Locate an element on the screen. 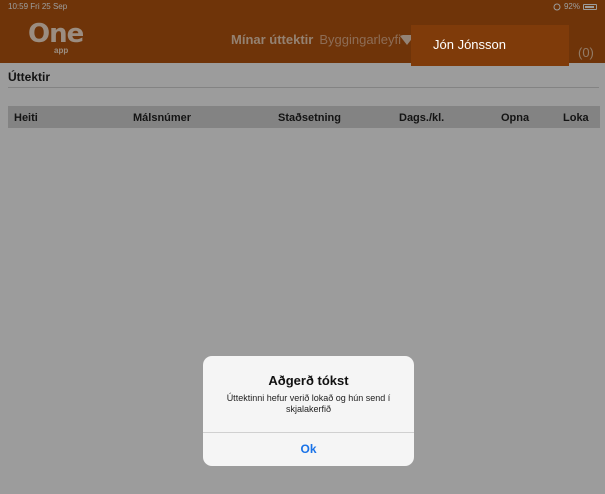 The width and height of the screenshot is (605, 494). user-menu: Jón Jónsson is located at coordinates (490, 45).